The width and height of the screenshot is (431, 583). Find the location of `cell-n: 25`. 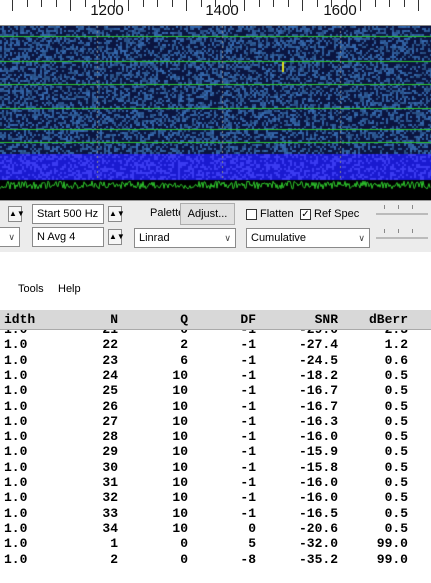

cell-n: 25 is located at coordinates (110, 391).